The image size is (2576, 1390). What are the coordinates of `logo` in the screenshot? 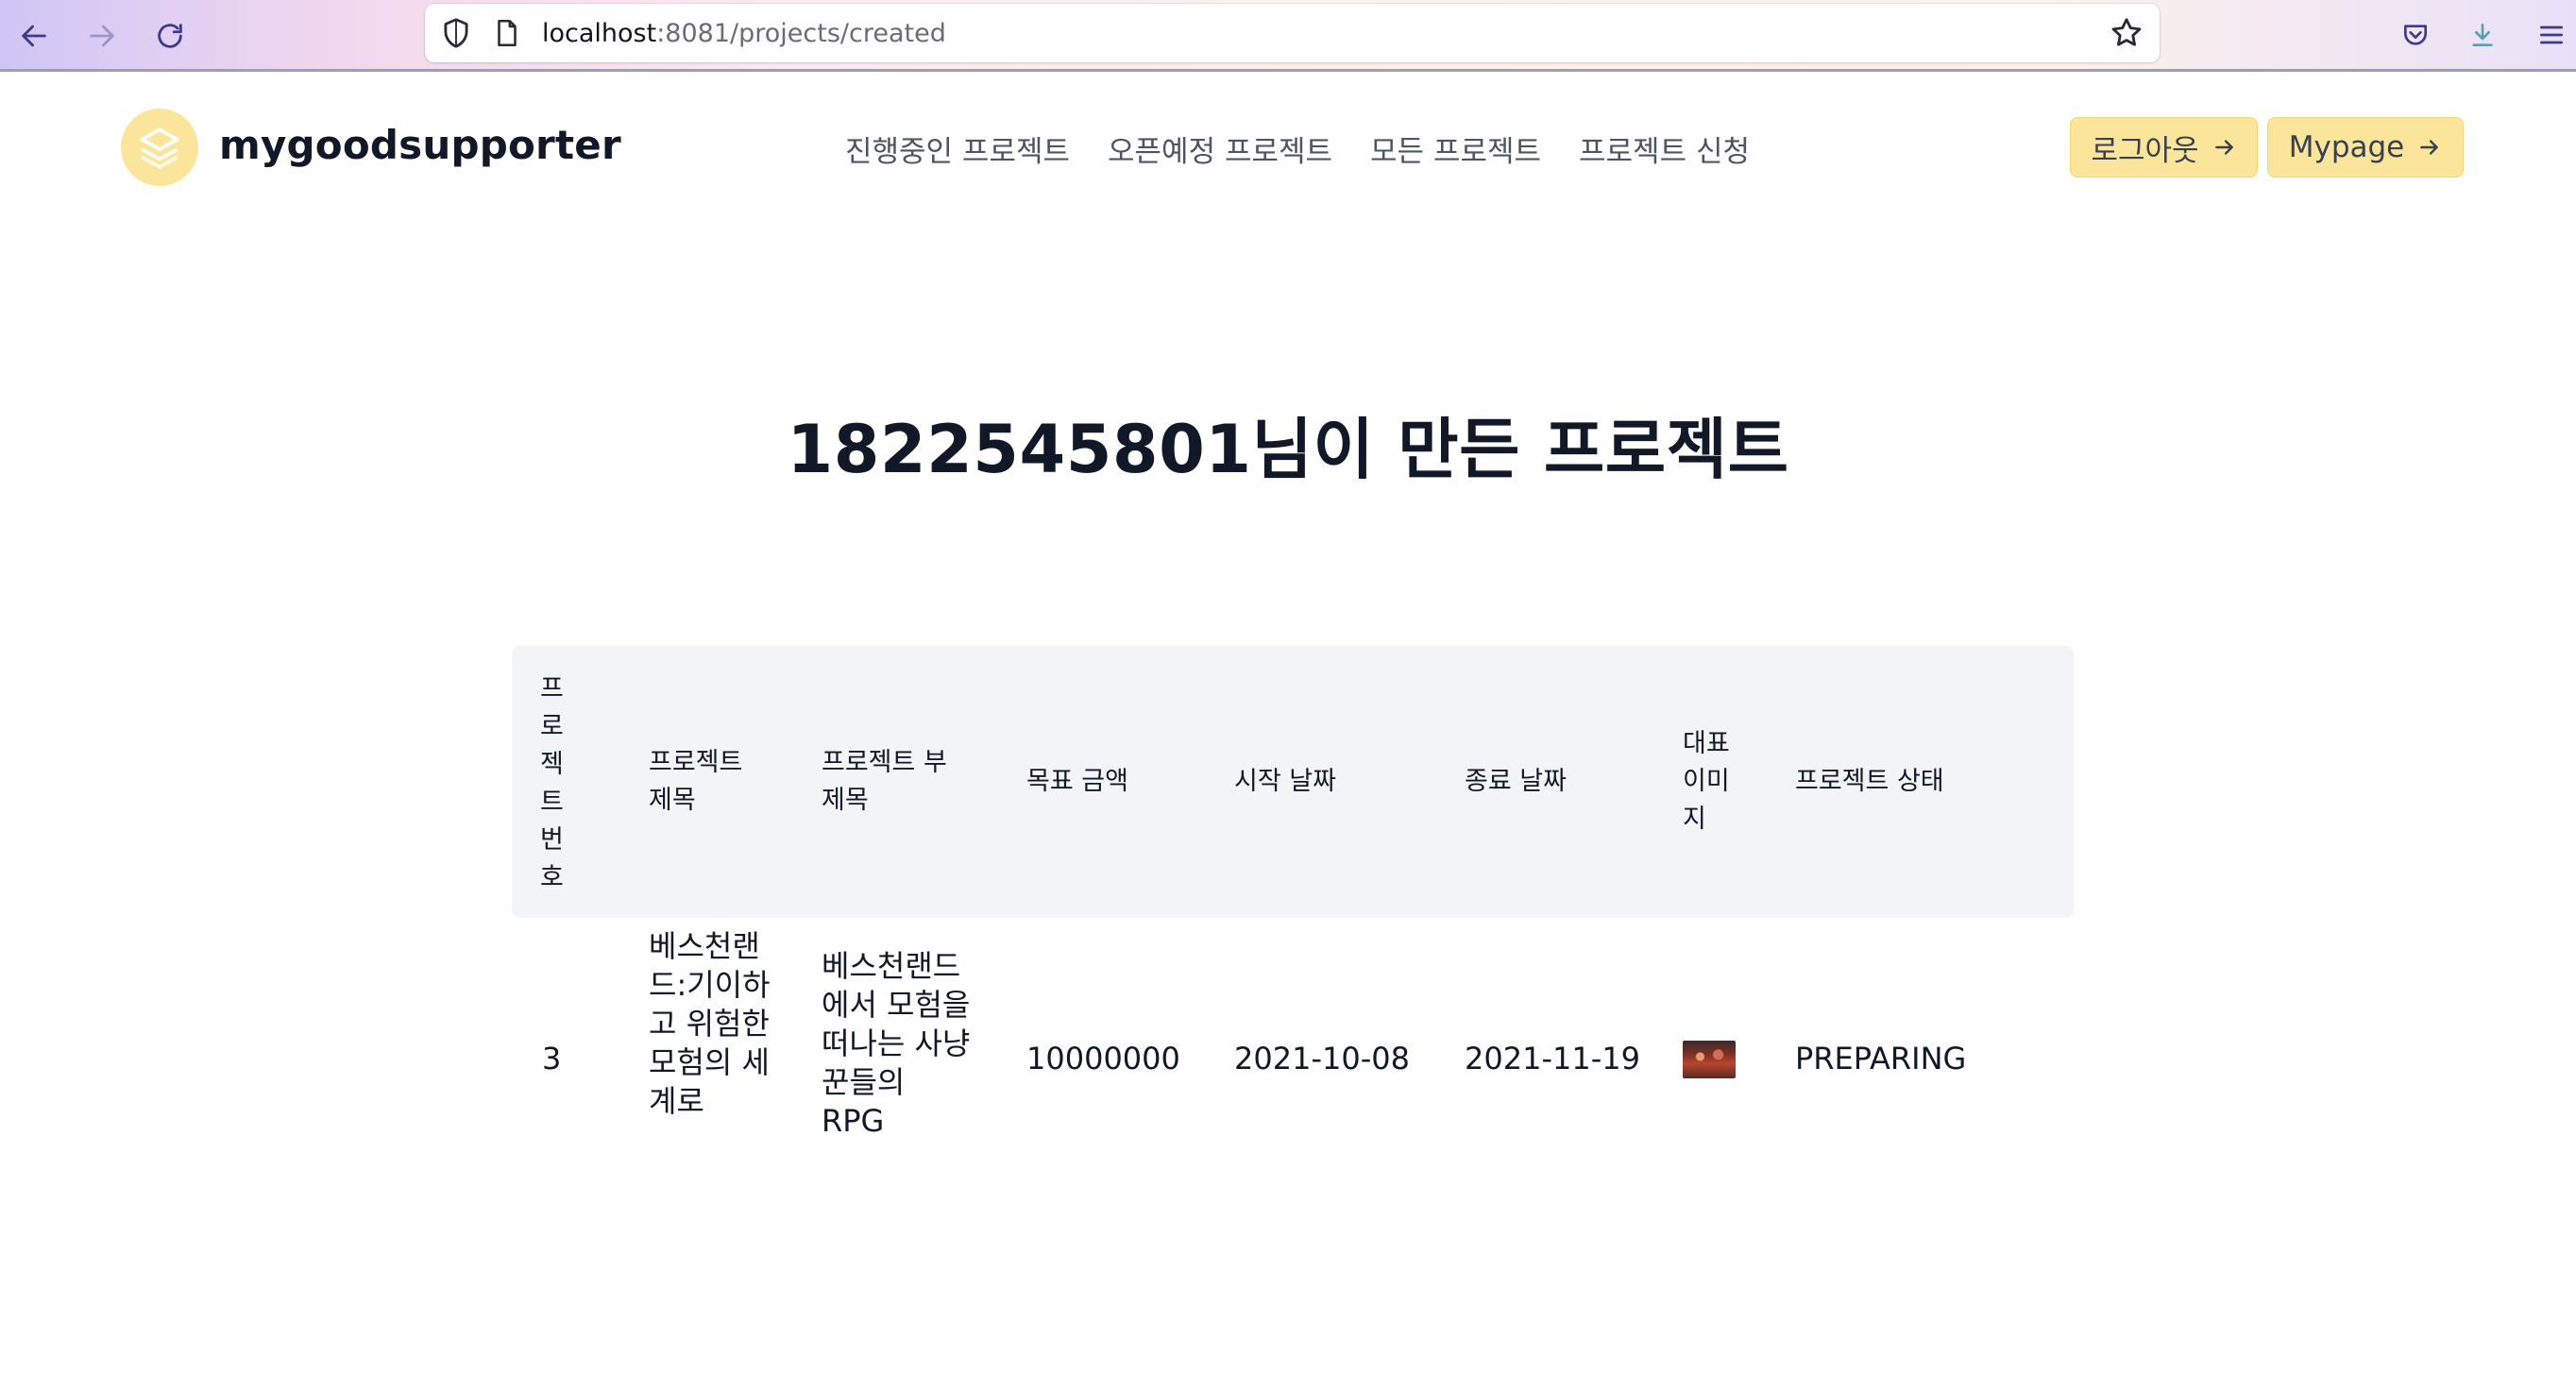 It's located at (159, 147).